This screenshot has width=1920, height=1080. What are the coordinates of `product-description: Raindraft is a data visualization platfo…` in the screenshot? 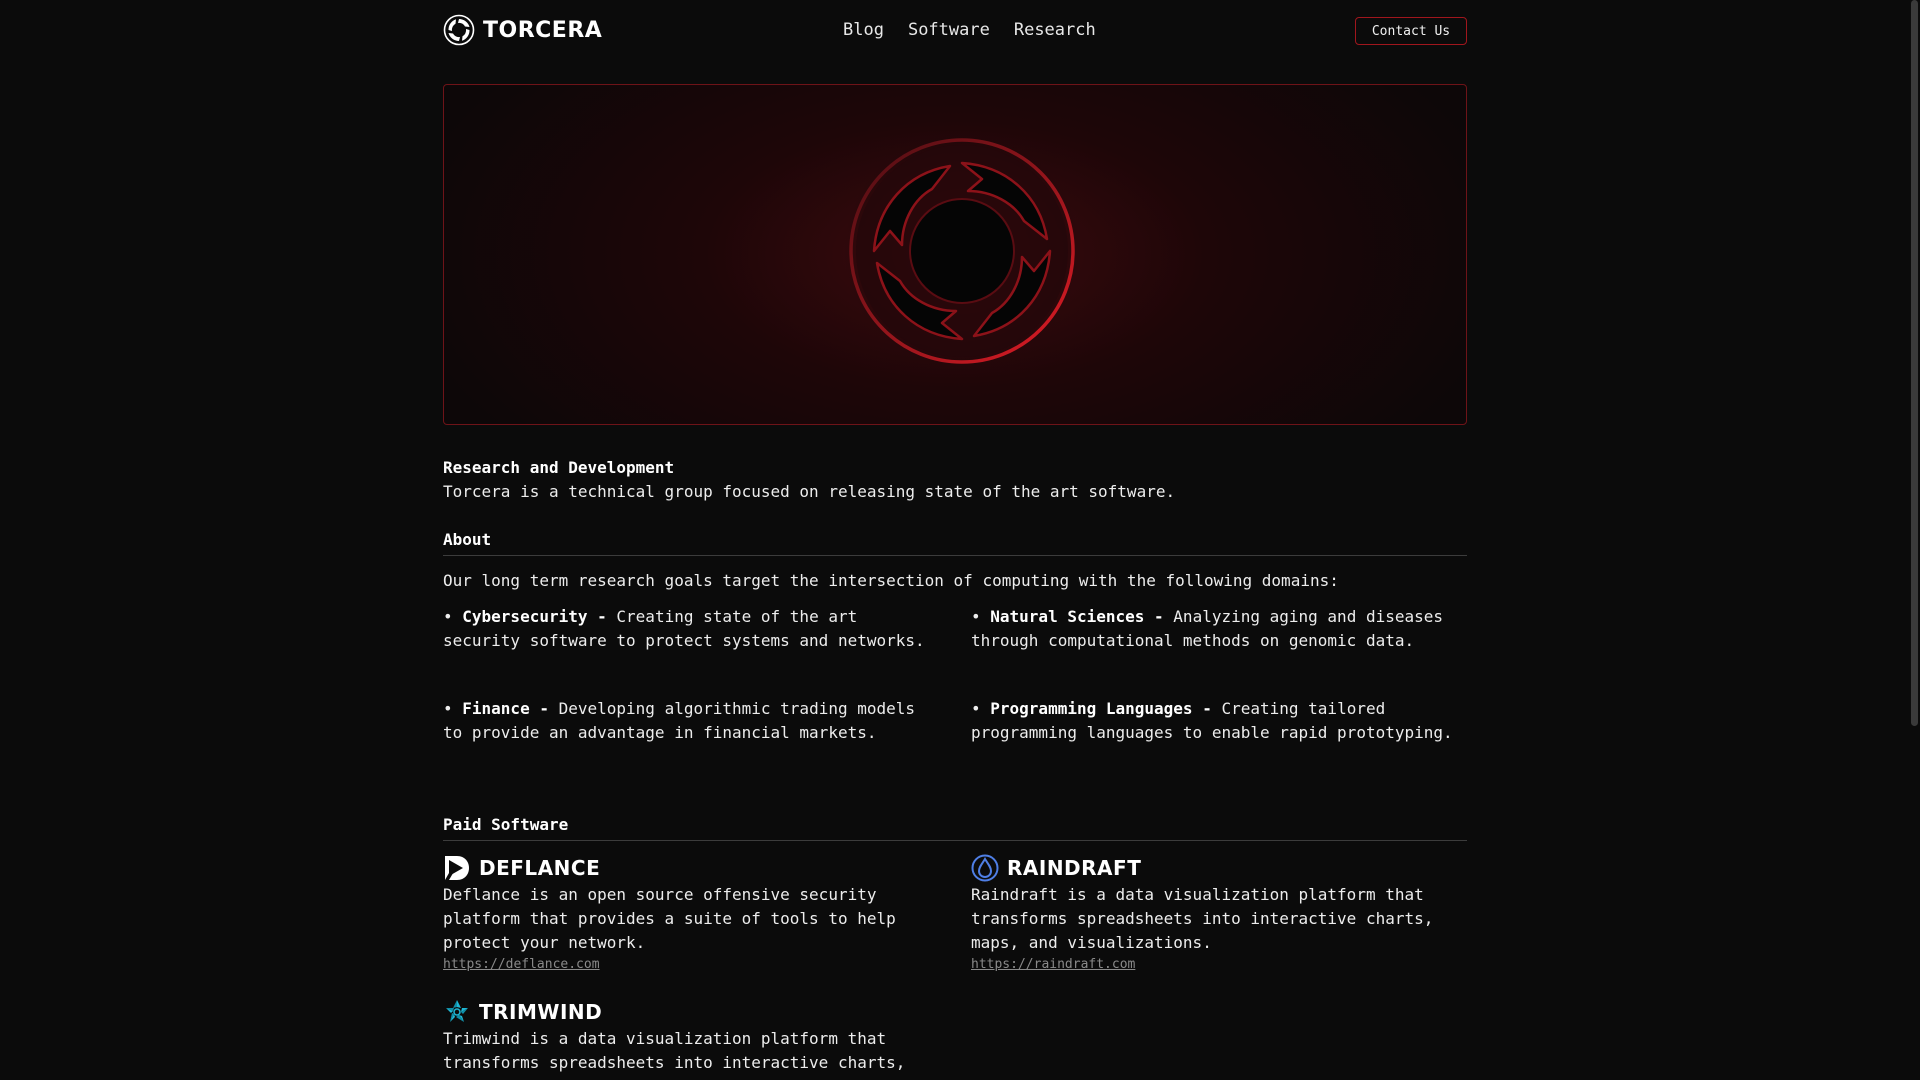 It's located at (1202, 918).